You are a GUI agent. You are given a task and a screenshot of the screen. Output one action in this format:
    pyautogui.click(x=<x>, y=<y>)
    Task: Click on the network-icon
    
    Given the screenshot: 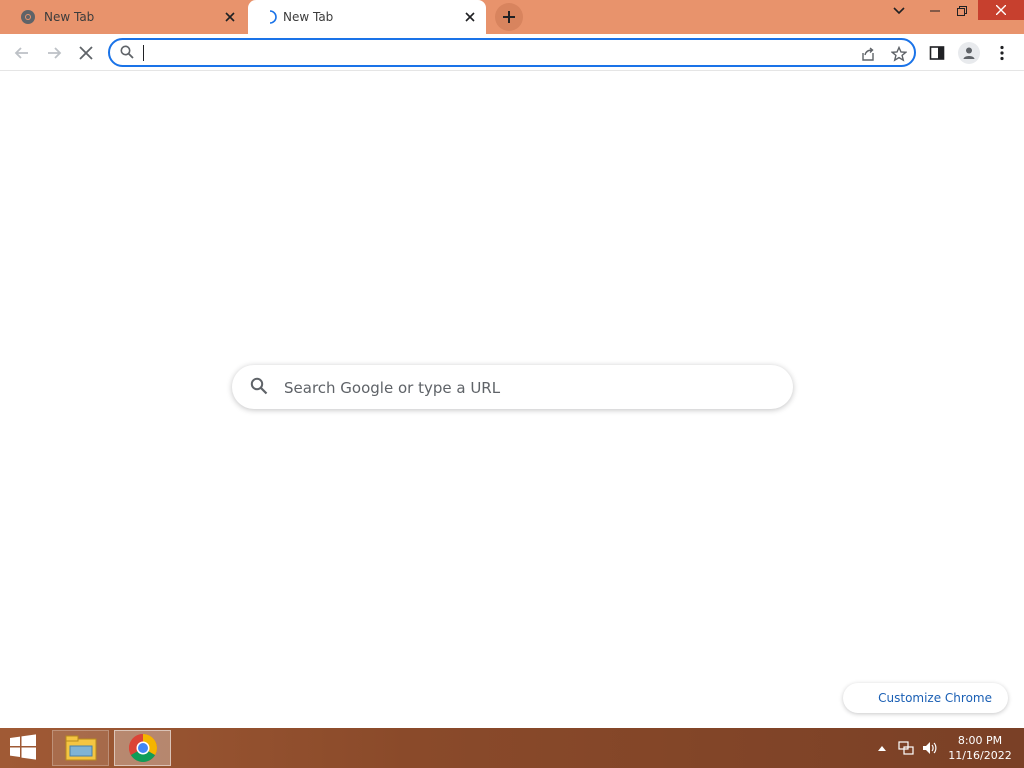 What is the action you would take?
    pyautogui.click(x=906, y=748)
    